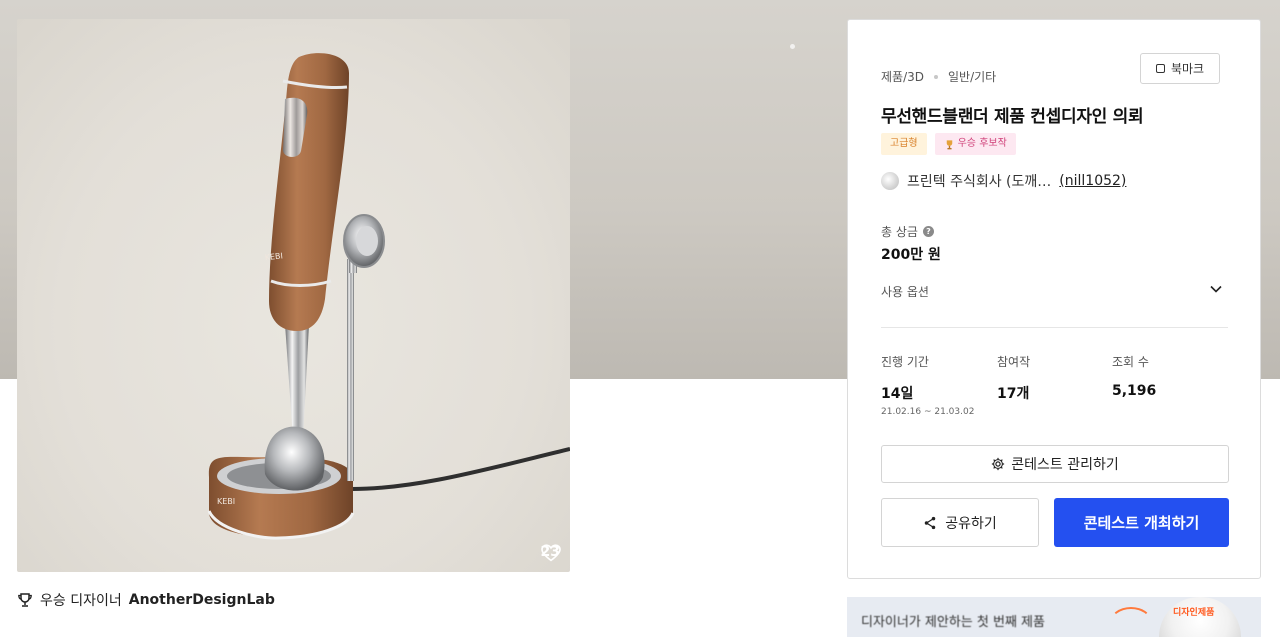 This screenshot has height=637, width=1280. I want to click on like-counter: 23, so click(550, 553).